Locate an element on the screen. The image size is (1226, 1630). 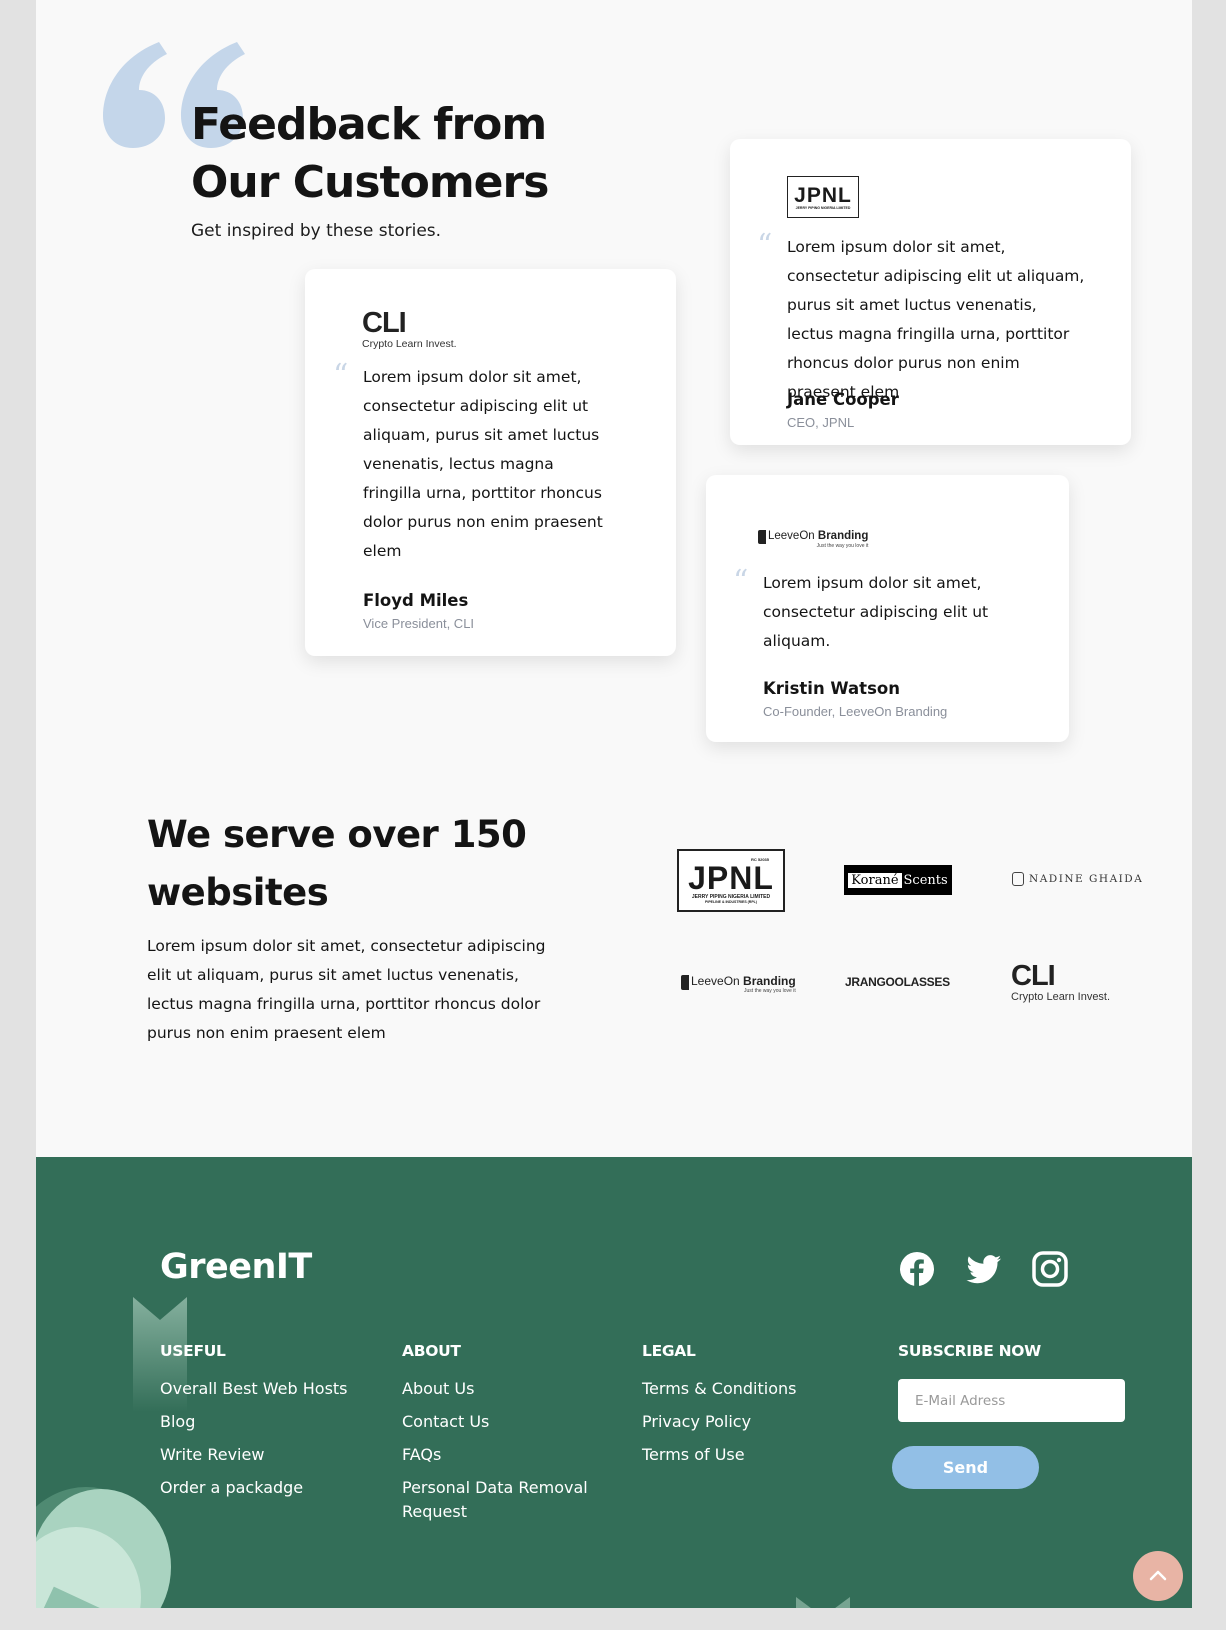
cli-logo: CLI Crypto Learn Invest. is located at coordinates (409, 329).